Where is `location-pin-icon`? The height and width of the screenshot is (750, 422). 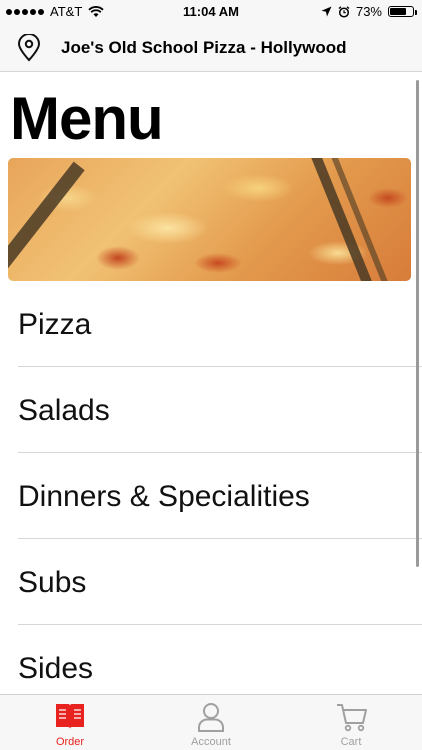
location-pin-icon is located at coordinates (29, 48).